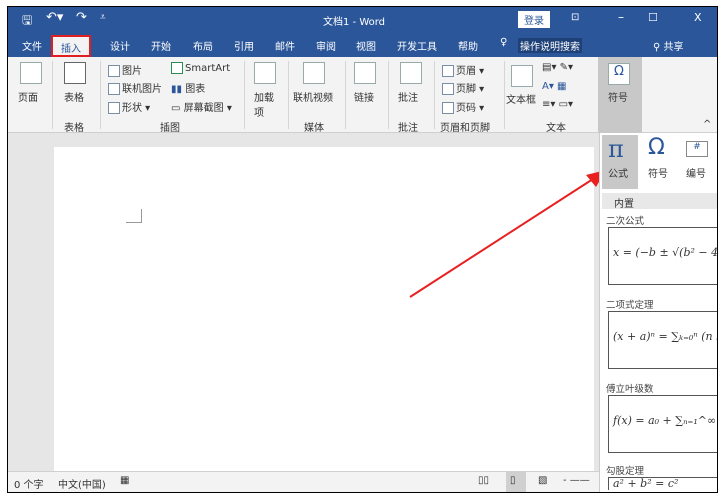 This screenshot has height=497, width=724. Describe the element at coordinates (662, 340) in the screenshot. I see `equation-item: (x + a)ⁿ = ∑ₖ₌₀ⁿ (n k)` at that location.